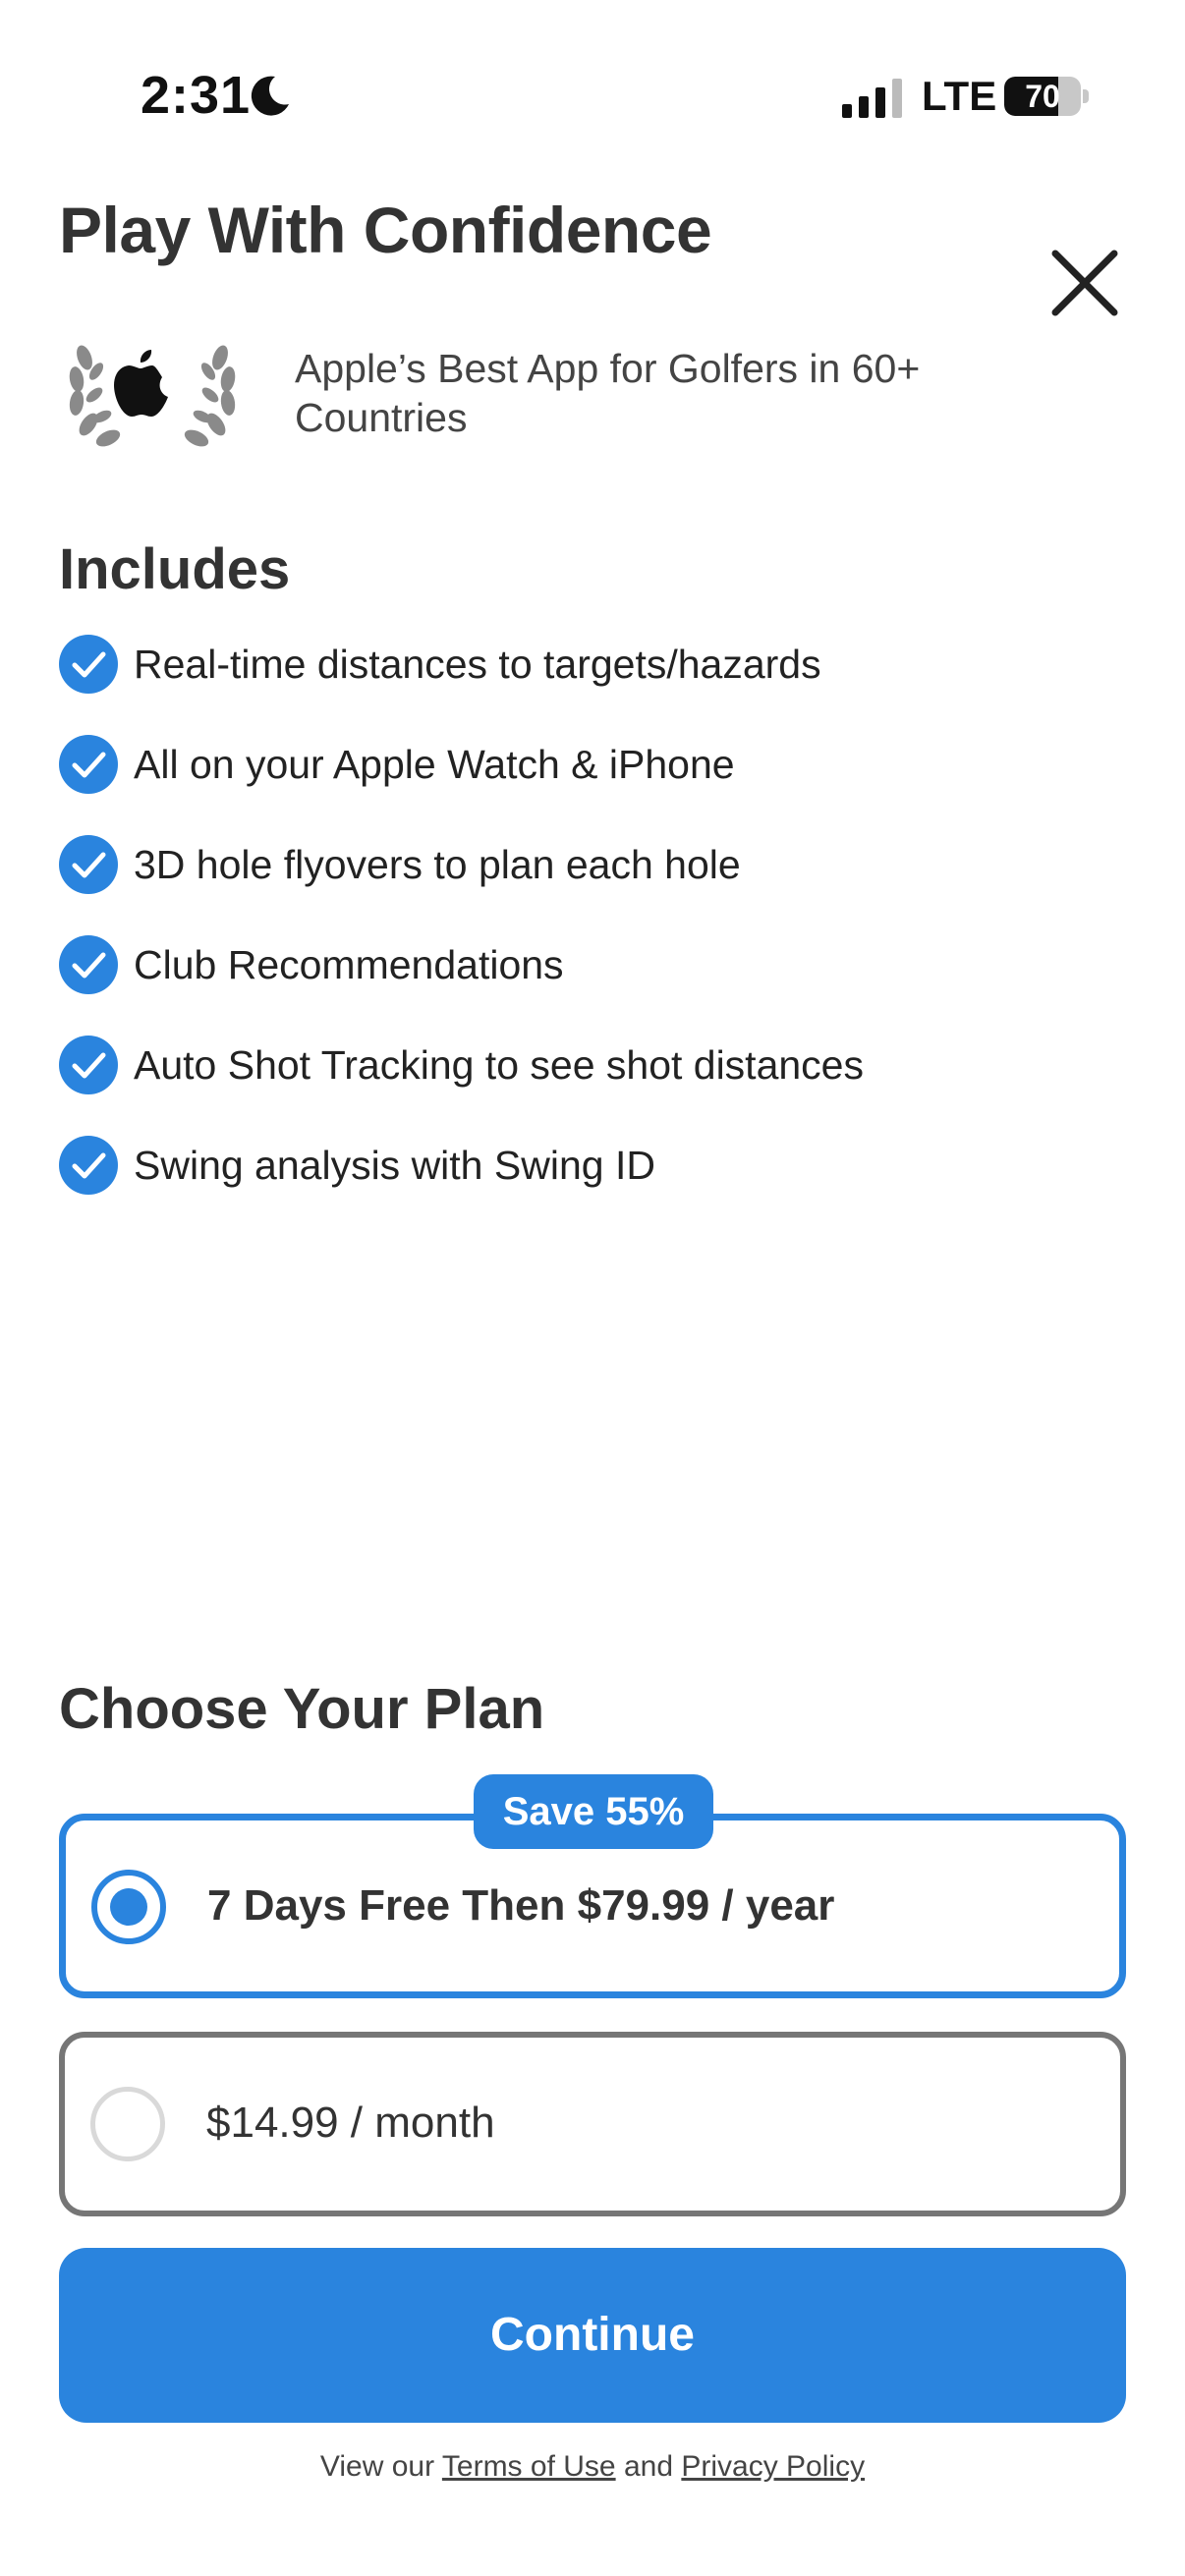 The width and height of the screenshot is (1185, 2576). What do you see at coordinates (152, 396) in the screenshot?
I see `apple-laurel-icon` at bounding box center [152, 396].